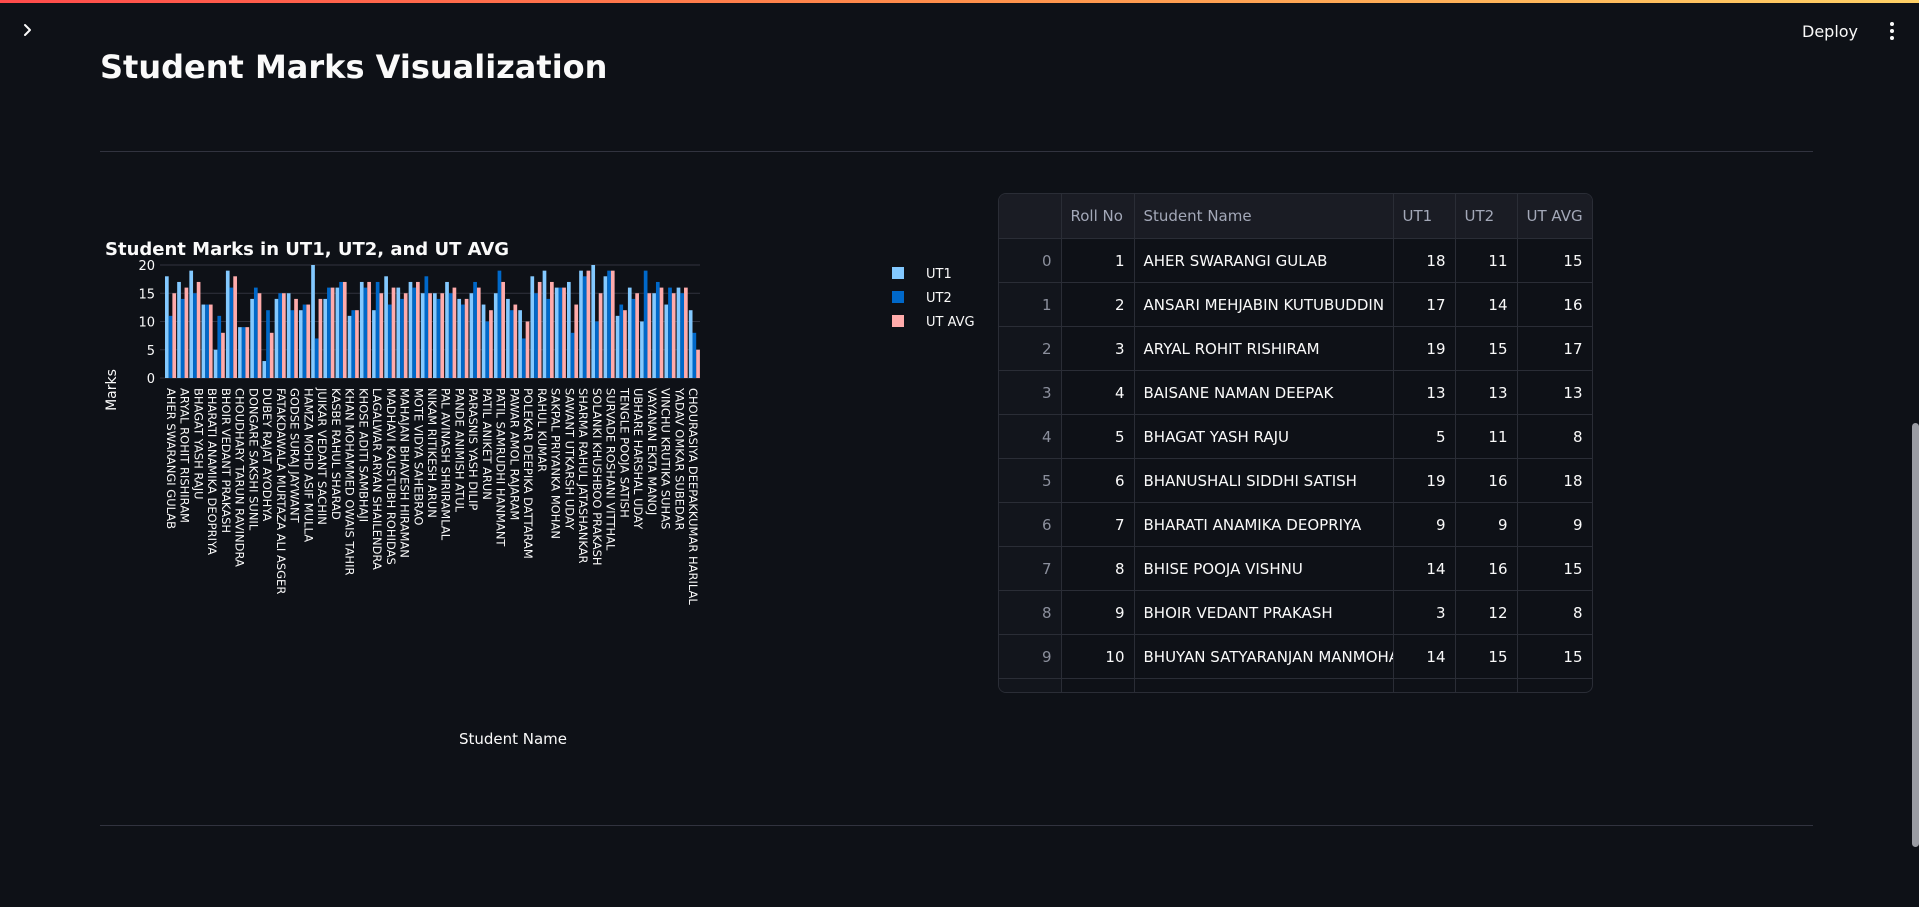 Image resolution: width=1919 pixels, height=907 pixels. Describe the element at coordinates (1424, 568) in the screenshot. I see `table-cell-ut1: 14` at that location.